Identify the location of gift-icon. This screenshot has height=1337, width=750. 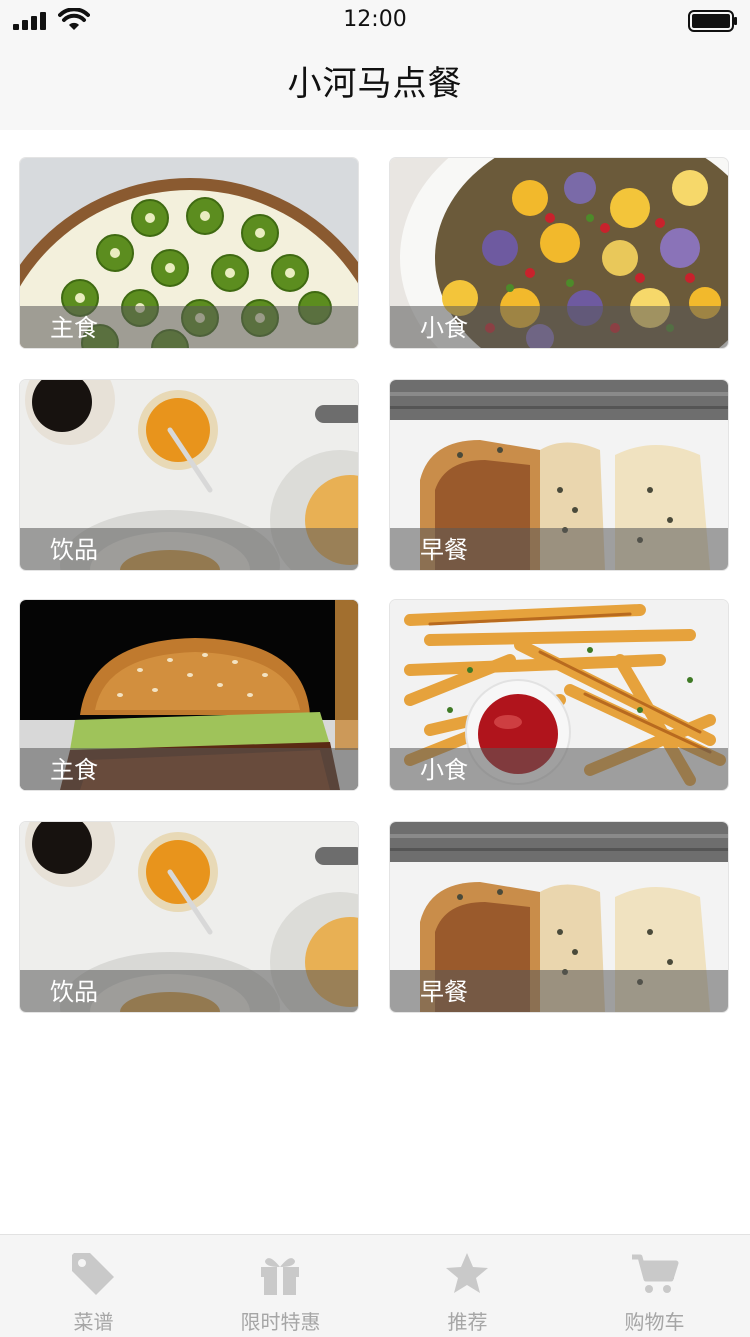
(280, 1276).